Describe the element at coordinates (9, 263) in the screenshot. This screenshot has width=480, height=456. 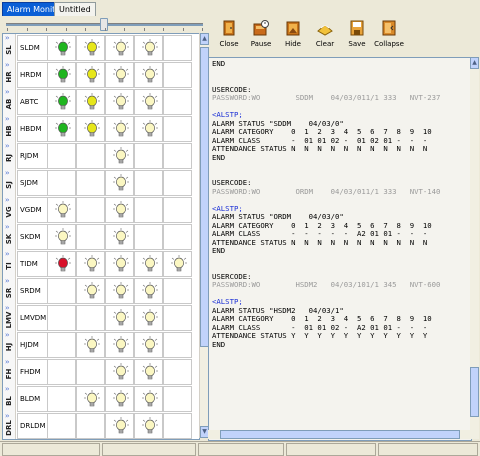
I see `row-tag: ›› TI` at that location.